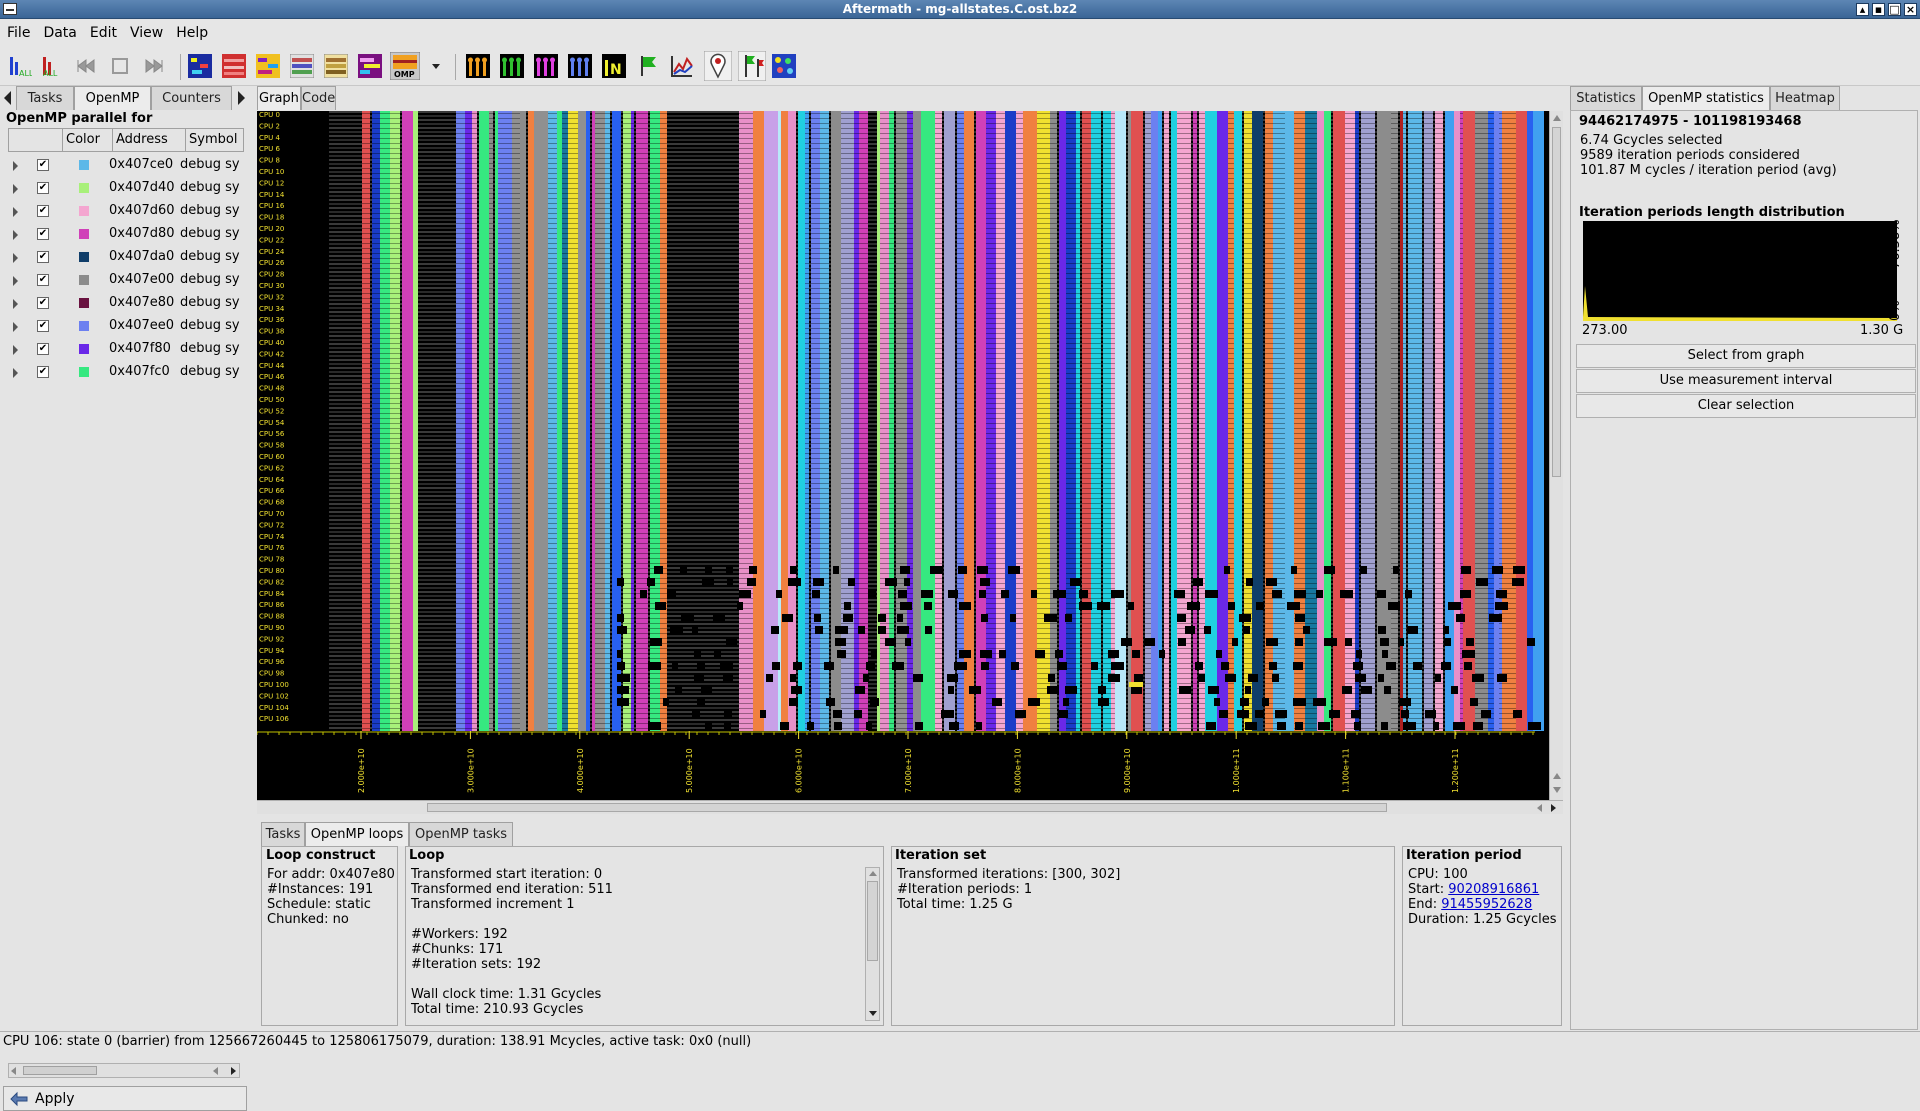 This screenshot has height=1111, width=1920. What do you see at coordinates (1878, 9) in the screenshot?
I see `minimize-button: ▪` at bounding box center [1878, 9].